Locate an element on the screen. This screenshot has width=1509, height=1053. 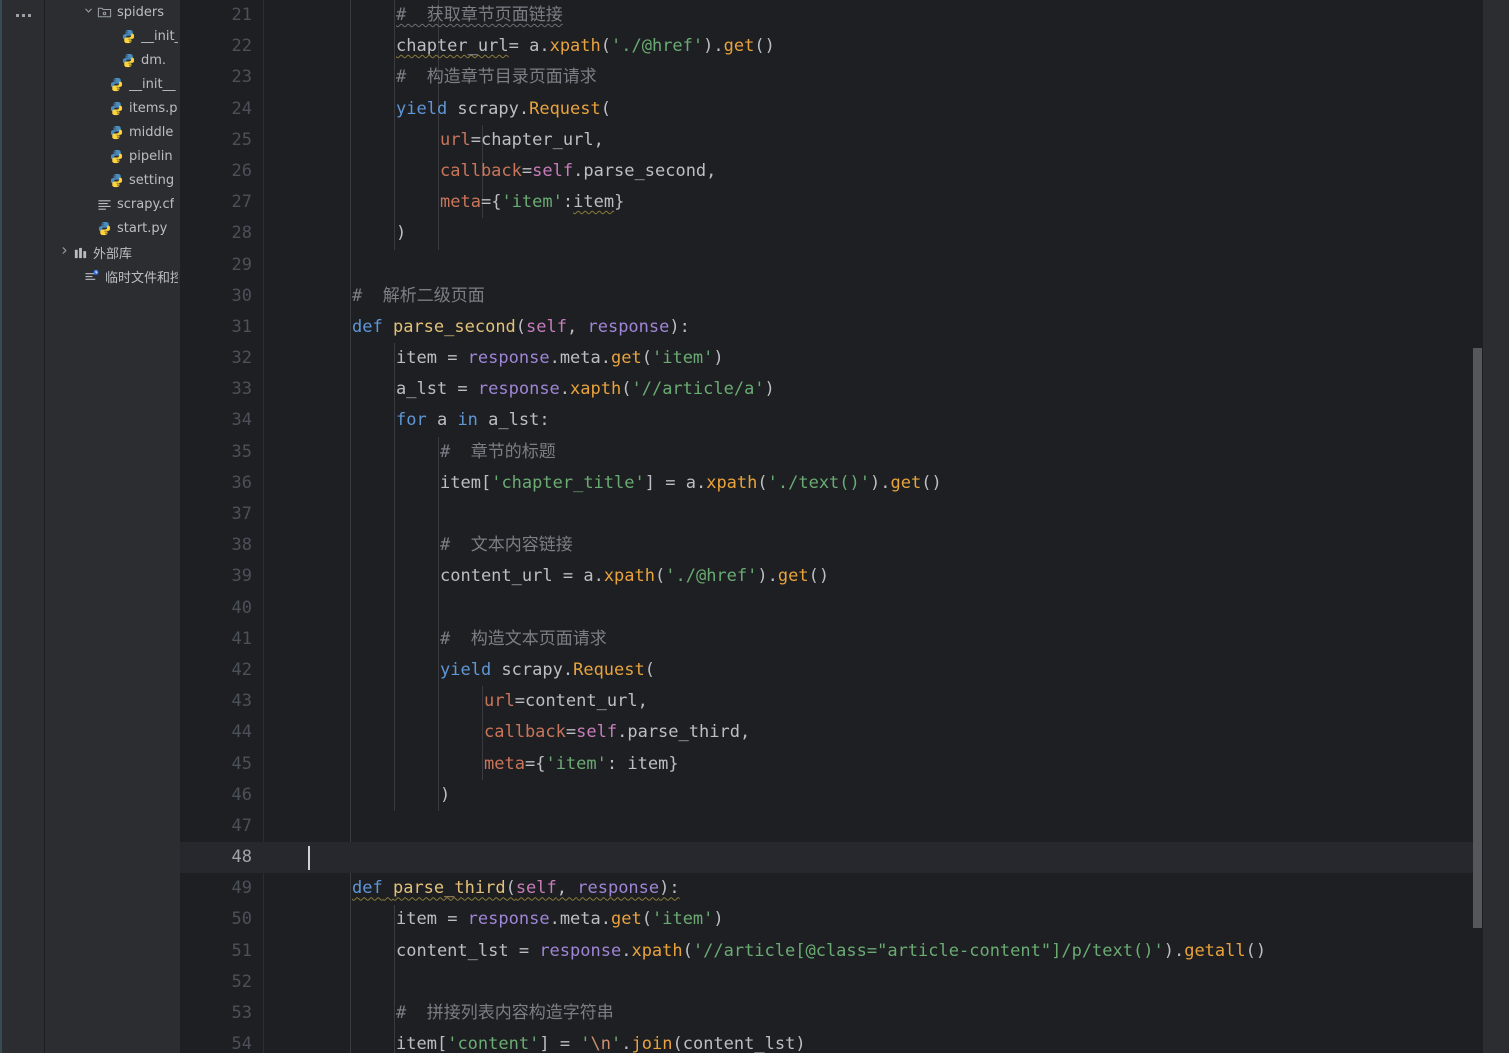
tree-item: setting is located at coordinates (112, 180).